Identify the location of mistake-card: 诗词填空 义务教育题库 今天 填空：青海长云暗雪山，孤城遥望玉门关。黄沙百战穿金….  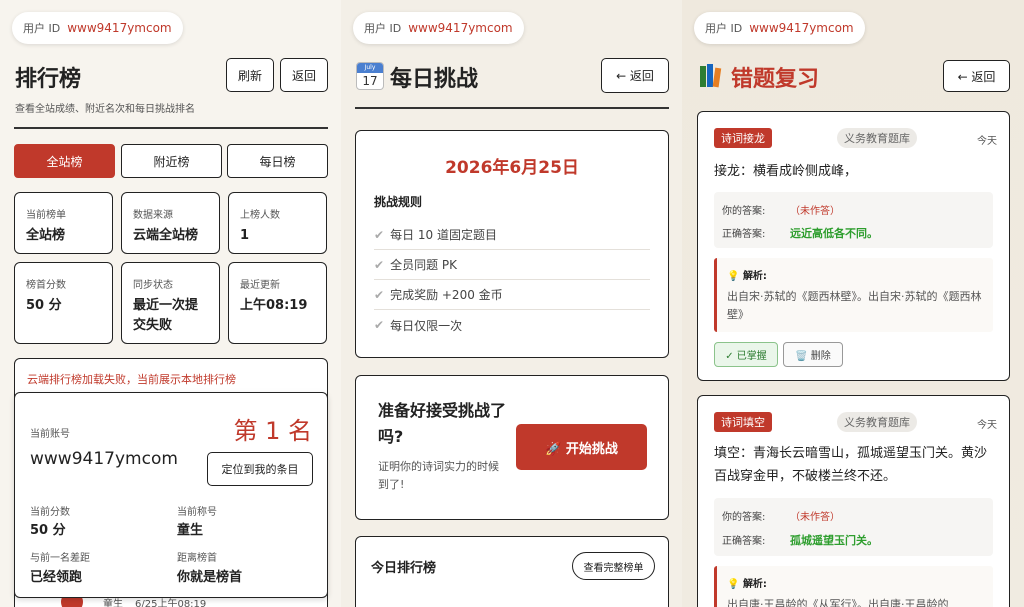
(853, 501).